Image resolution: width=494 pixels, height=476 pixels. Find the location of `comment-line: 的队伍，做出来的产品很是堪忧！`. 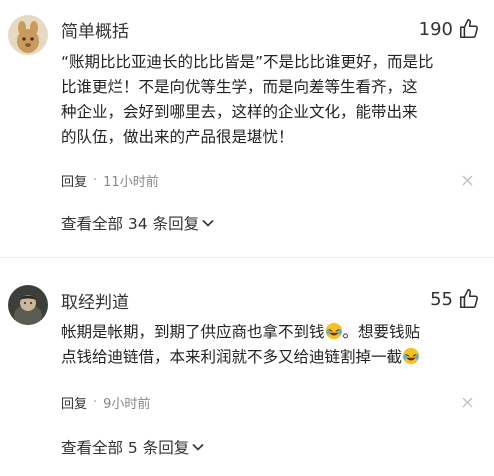

comment-line: 的队伍，做出来的产品很是堪忧！ is located at coordinates (177, 137).